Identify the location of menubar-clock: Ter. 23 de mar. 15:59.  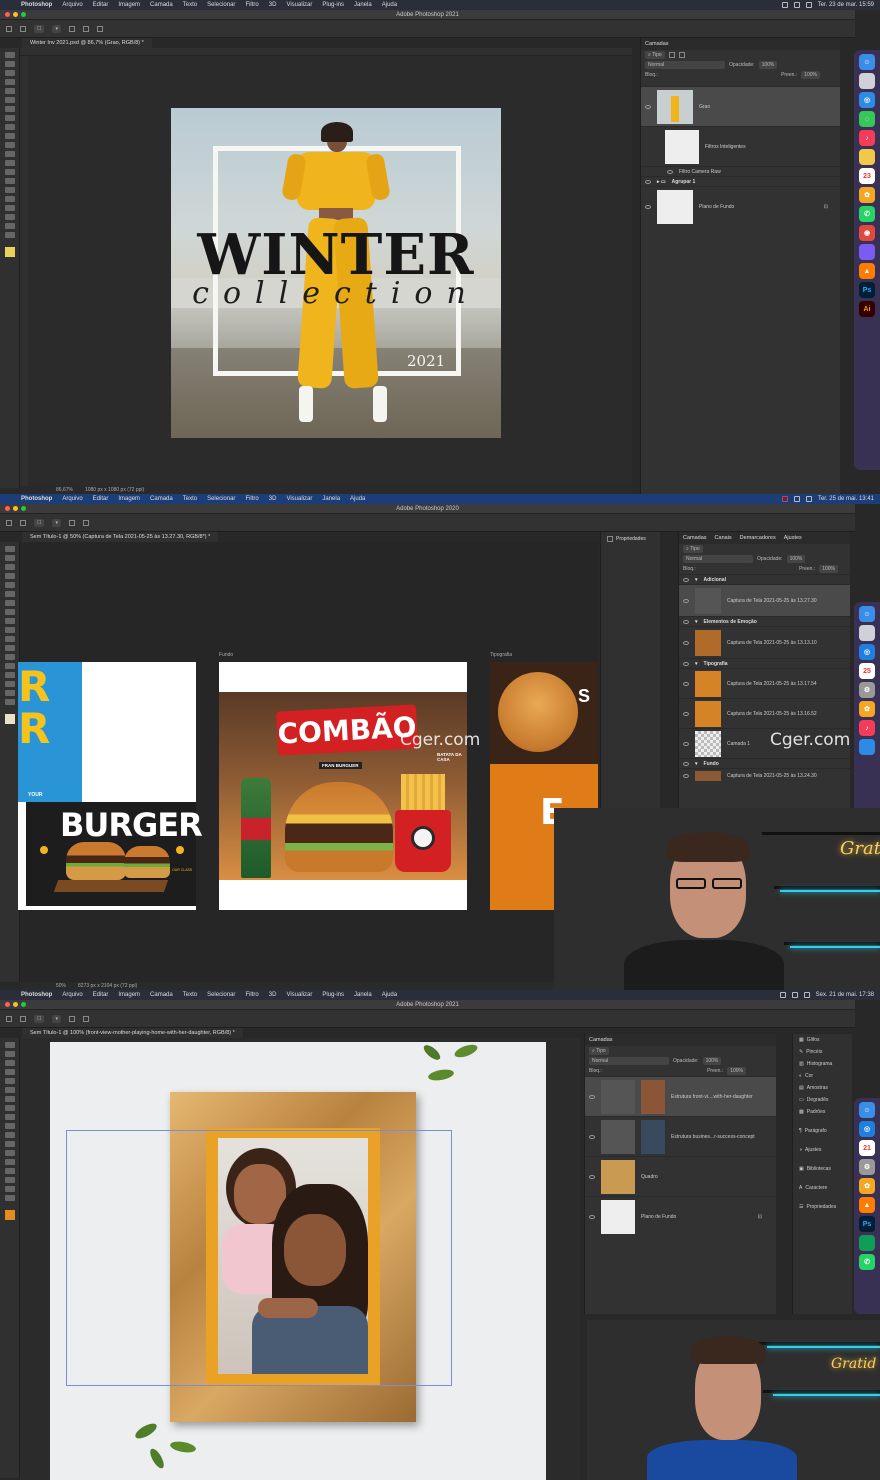
(846, 5).